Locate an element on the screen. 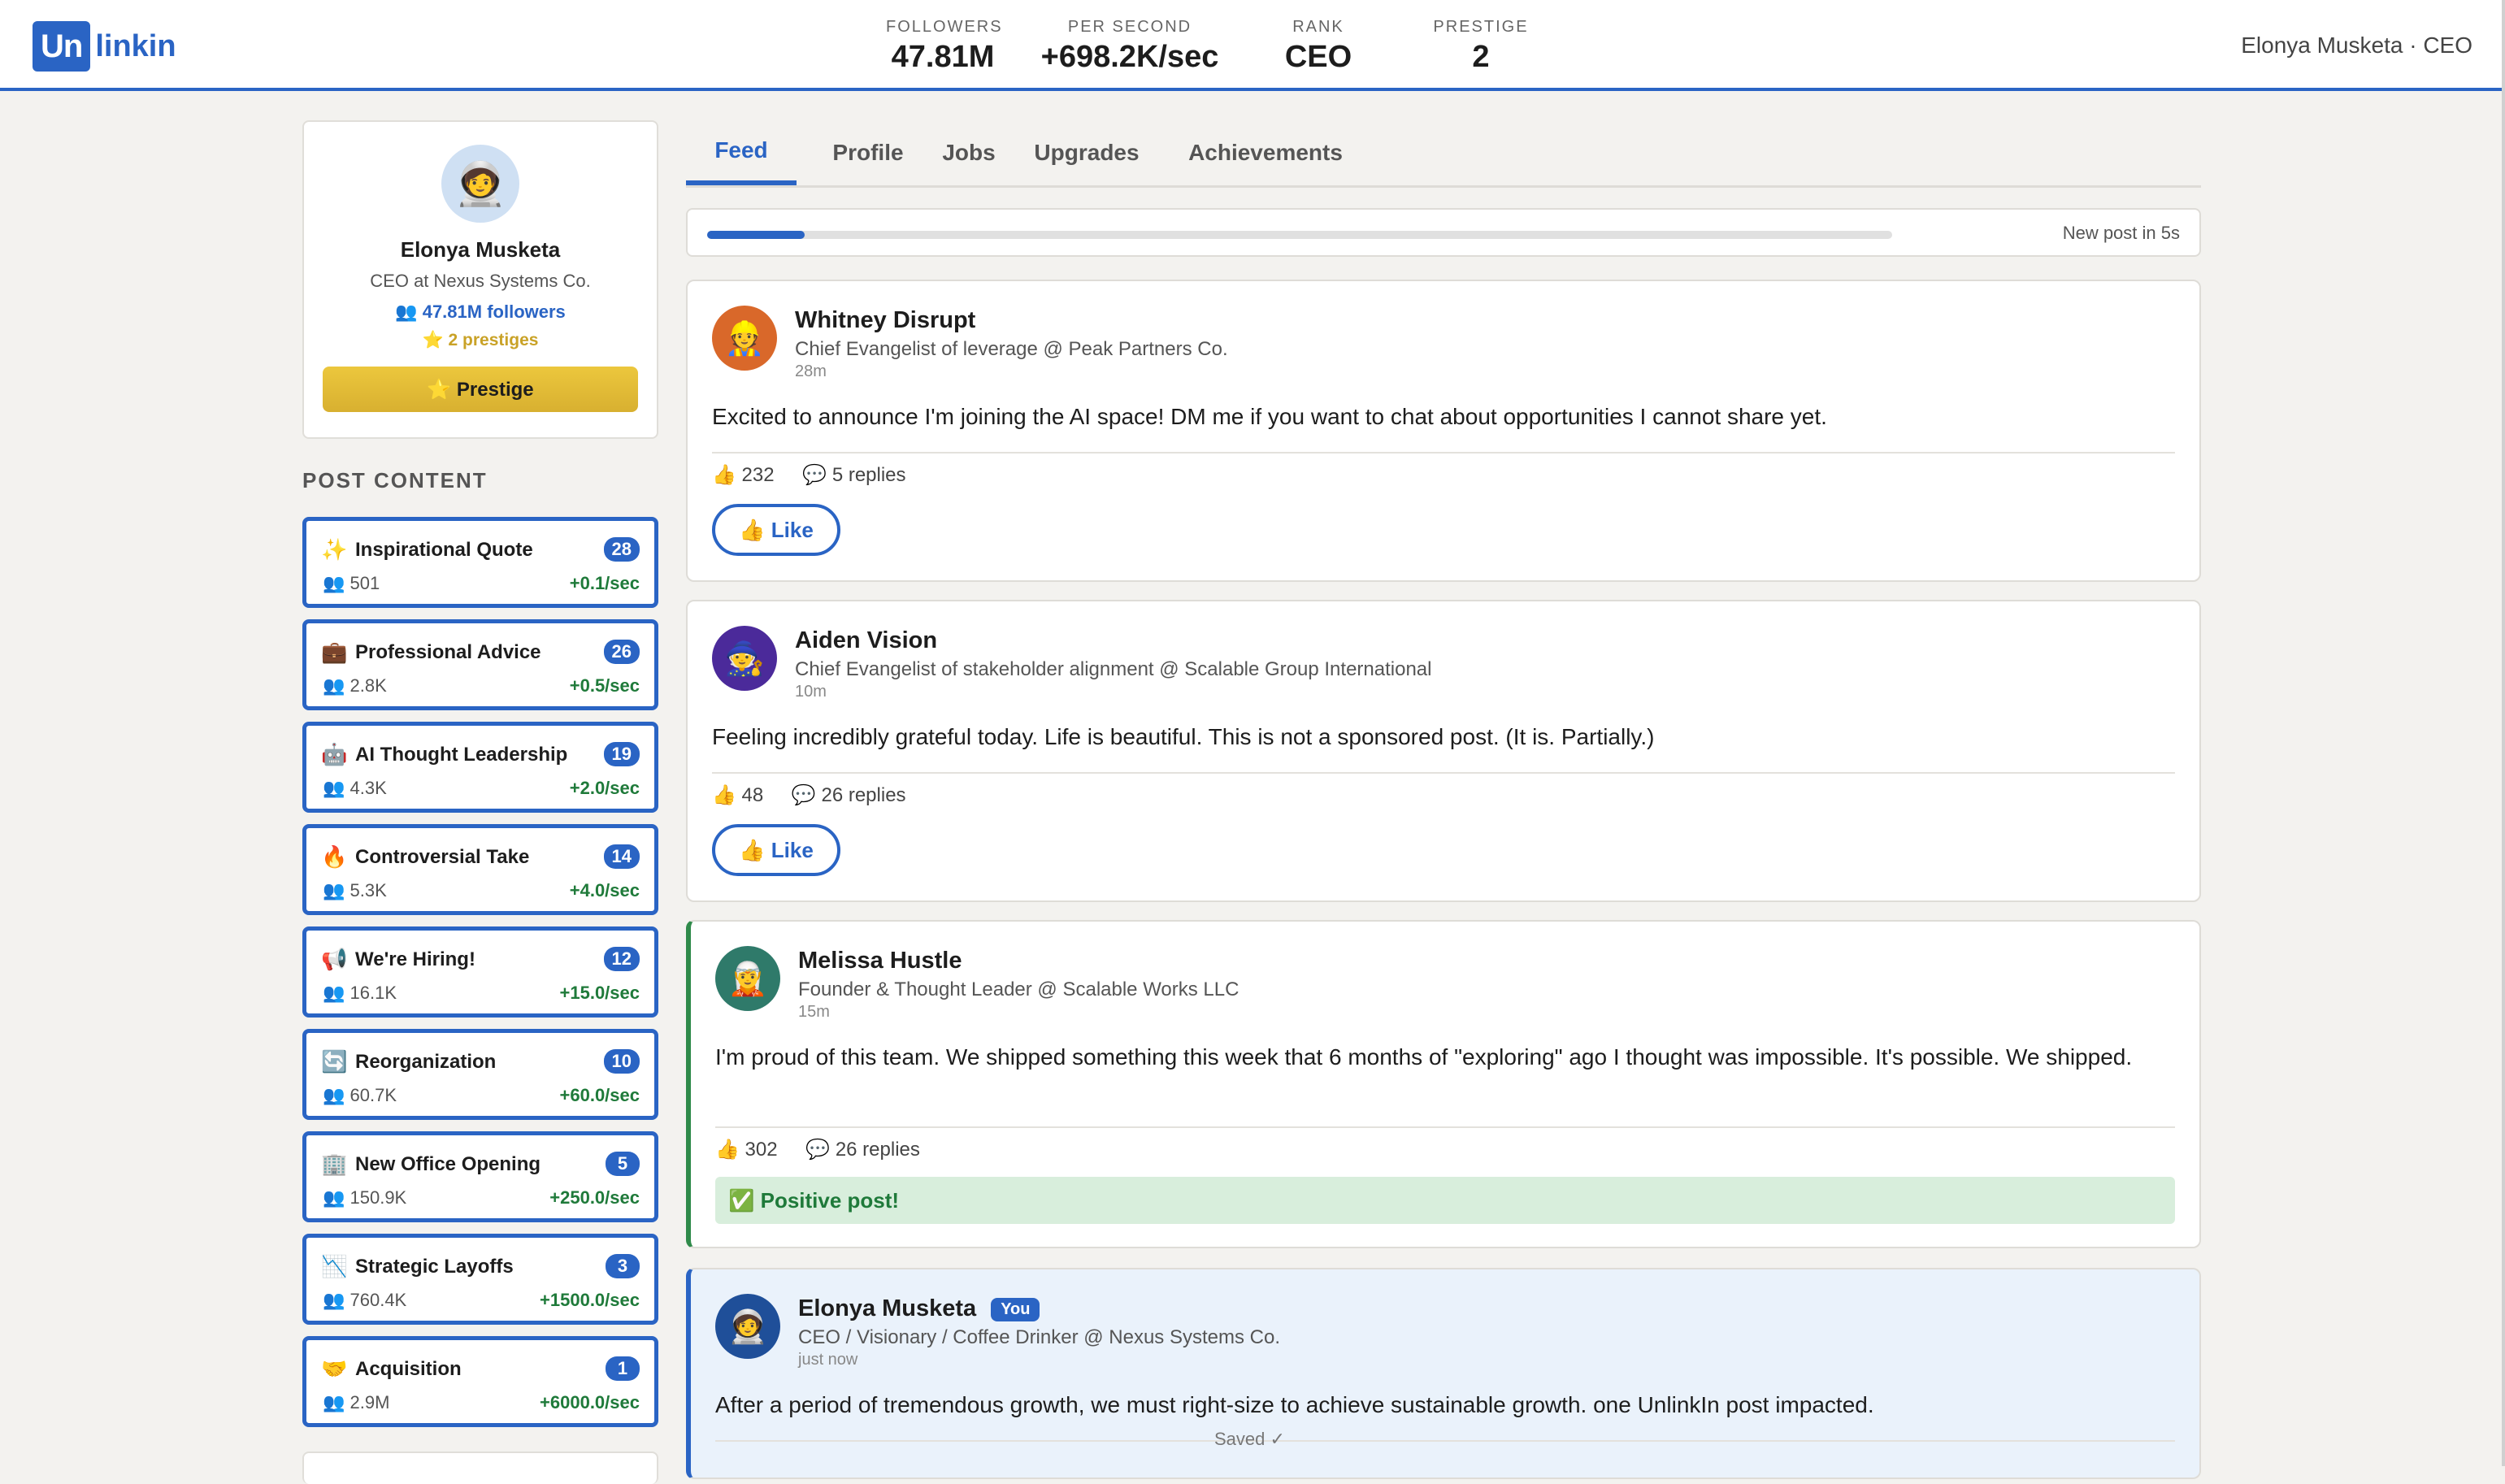 Image resolution: width=2505 pixels, height=1484 pixels. stat-value: CEO is located at coordinates (1318, 57).